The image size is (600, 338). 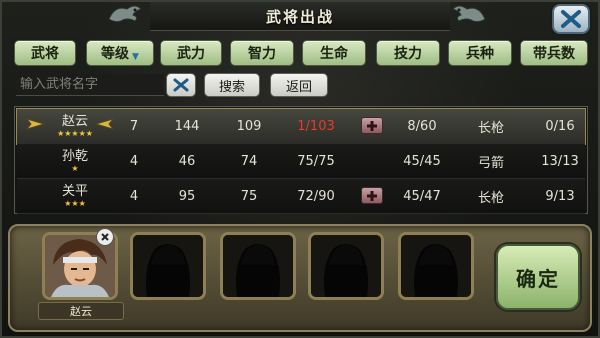 What do you see at coordinates (316, 126) in the screenshot?
I see `general-hp: 1/103` at bounding box center [316, 126].